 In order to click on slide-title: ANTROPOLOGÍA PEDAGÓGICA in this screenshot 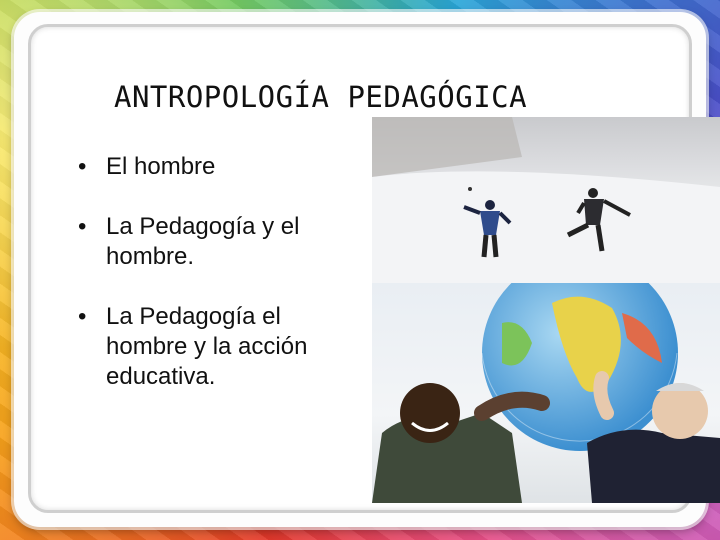, I will do `click(321, 97)`.